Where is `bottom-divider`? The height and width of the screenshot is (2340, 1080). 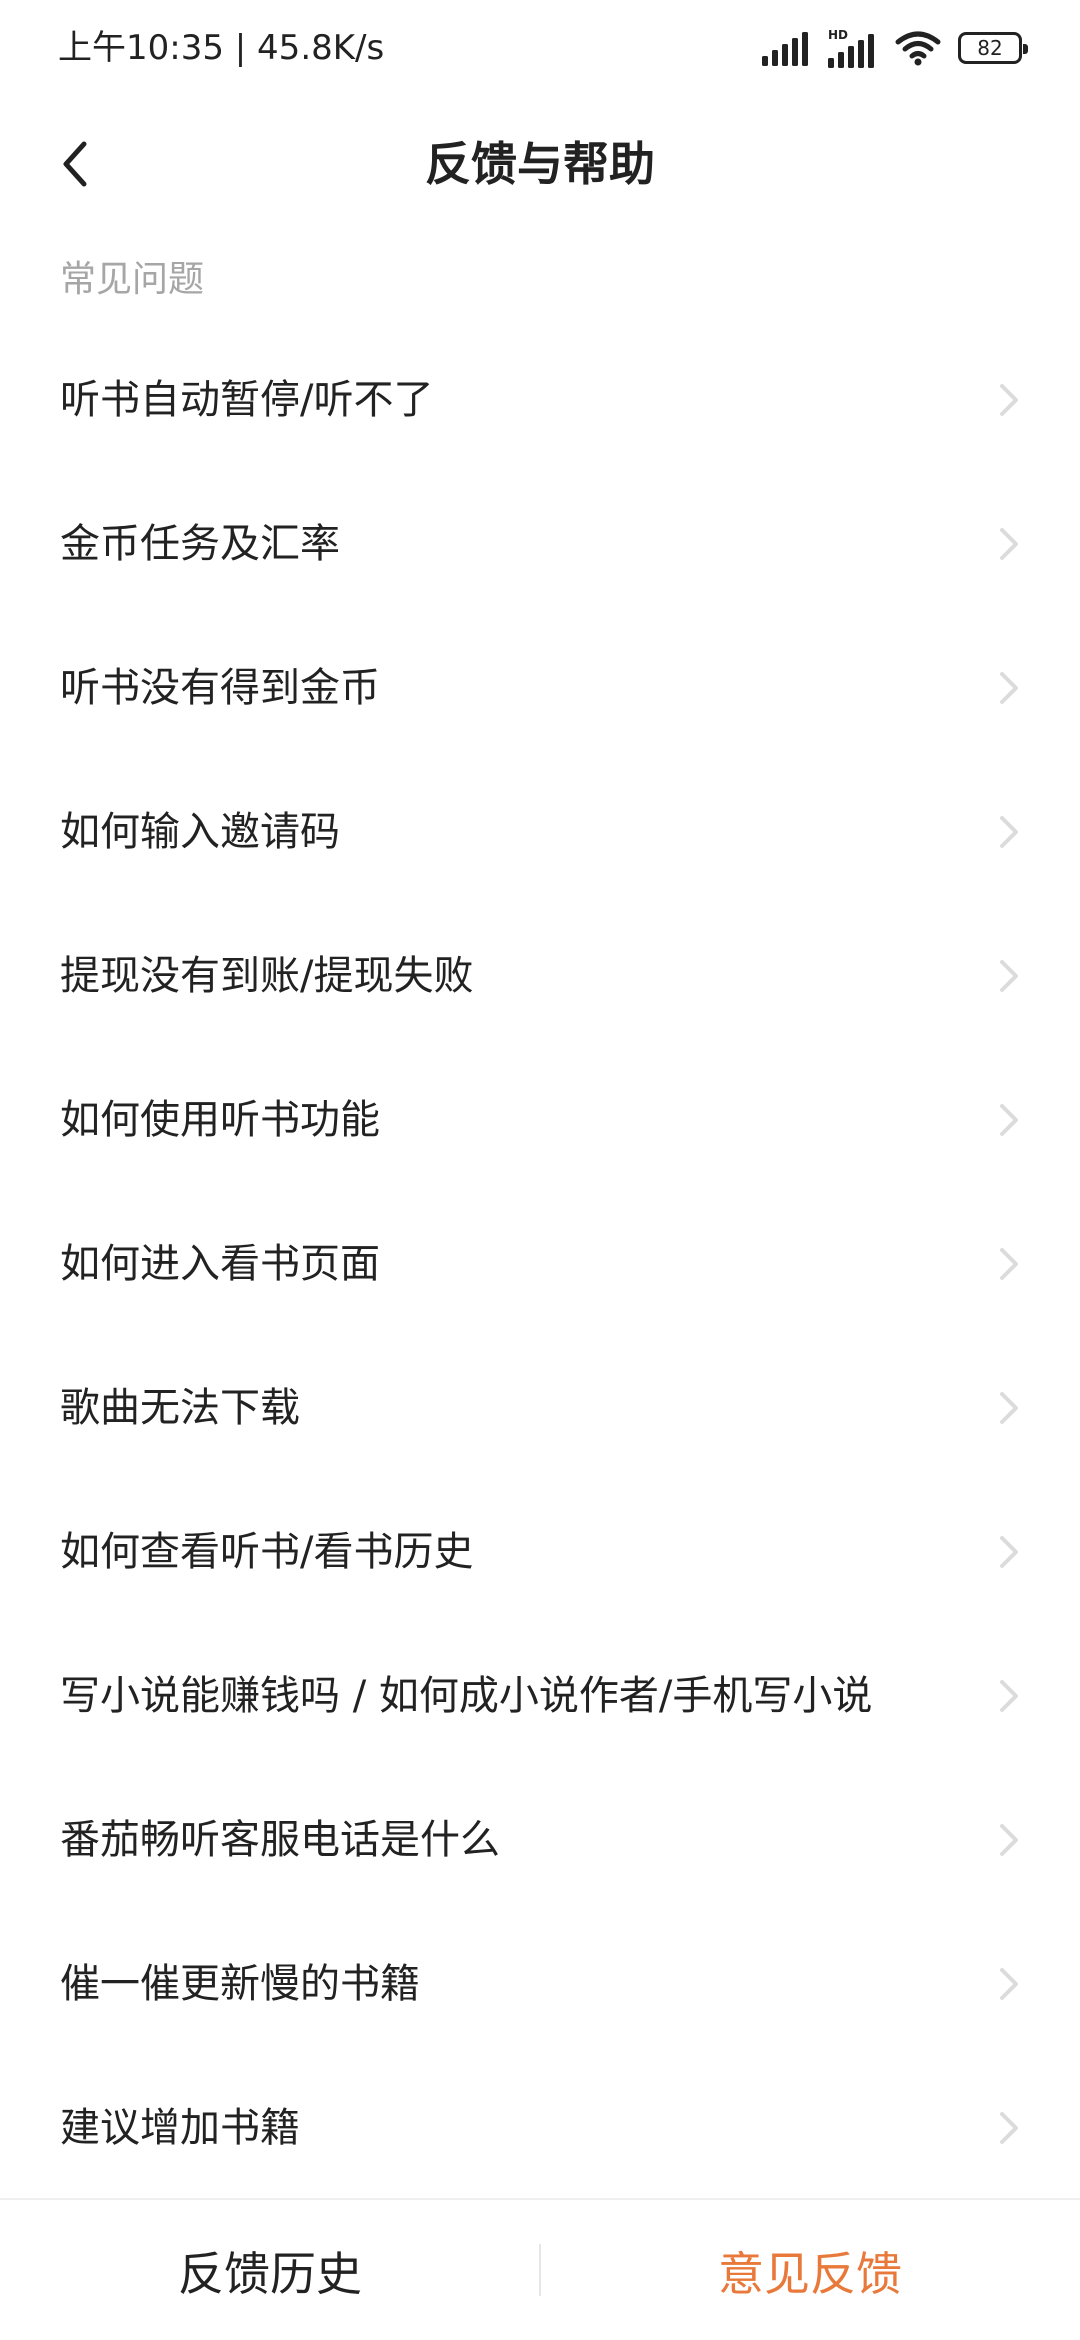
bottom-divider is located at coordinates (540, 2270).